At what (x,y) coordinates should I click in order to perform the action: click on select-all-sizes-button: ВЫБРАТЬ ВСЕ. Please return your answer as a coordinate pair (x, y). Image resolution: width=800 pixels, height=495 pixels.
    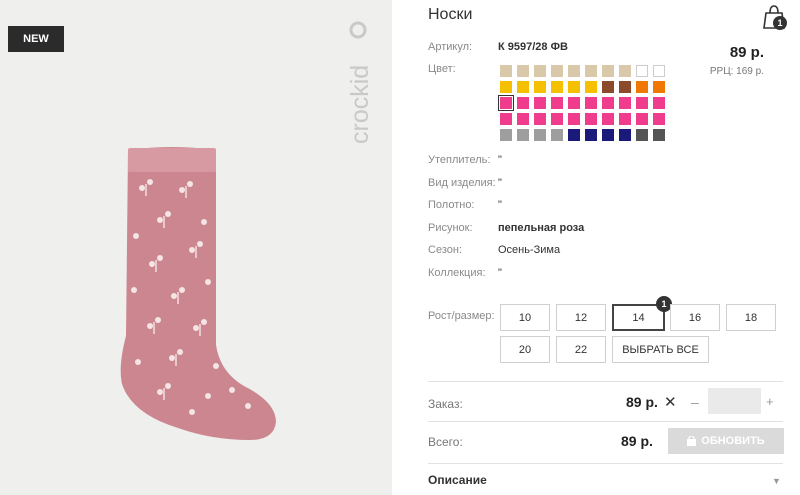
    Looking at the image, I should click on (660, 349).